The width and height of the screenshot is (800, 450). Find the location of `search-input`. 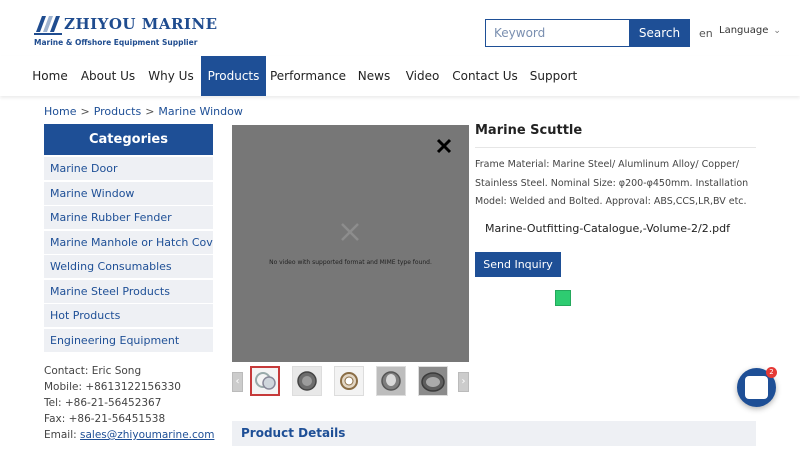

search-input is located at coordinates (557, 33).